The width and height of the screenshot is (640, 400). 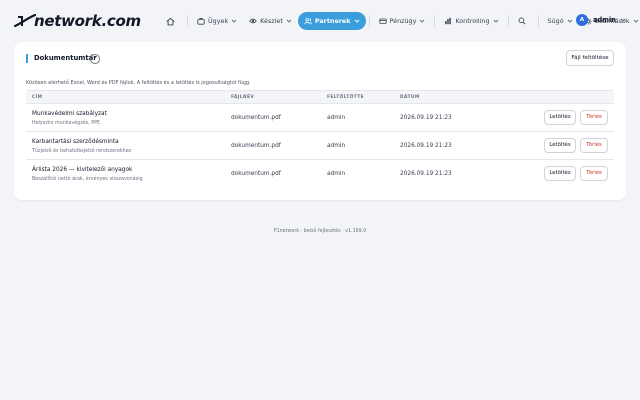 I want to click on column-header-title: Cím, so click(x=37, y=97).